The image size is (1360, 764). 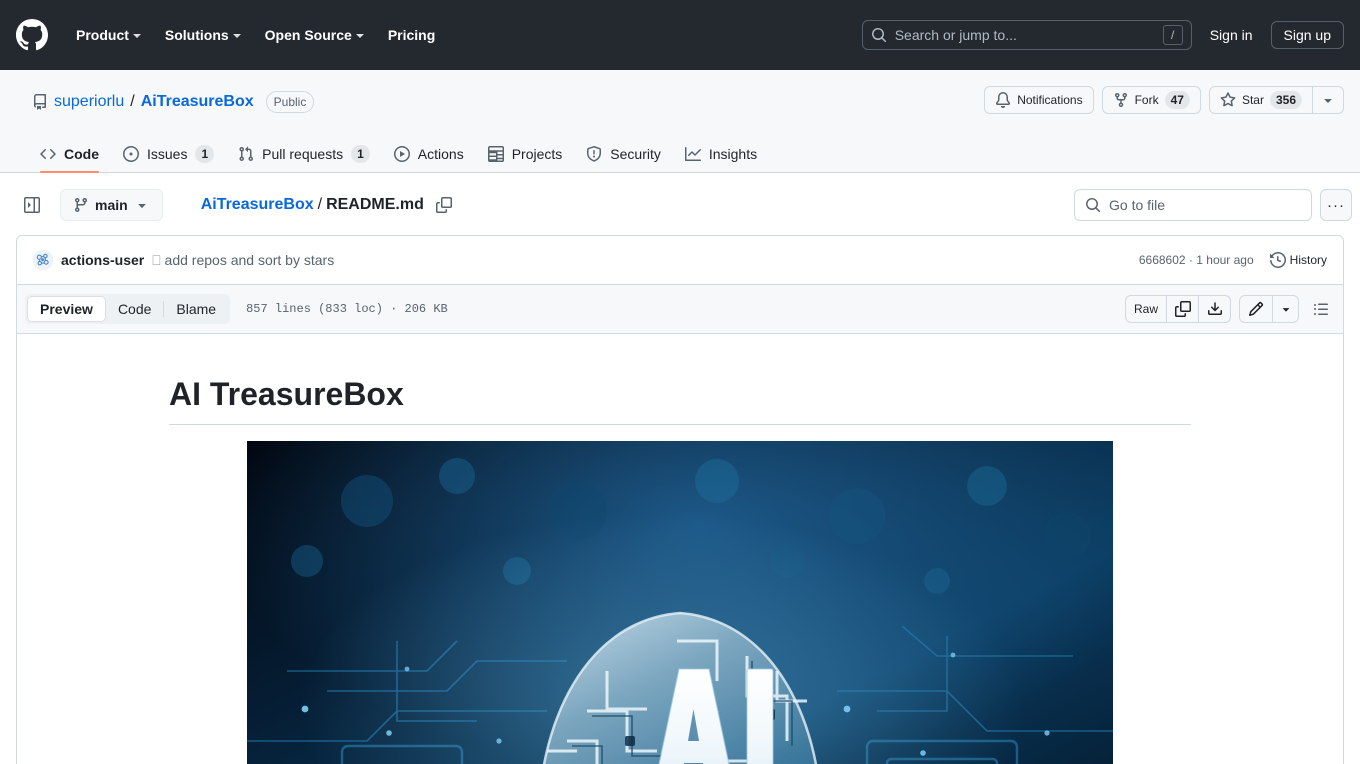 I want to click on repo-visibility-badge: Public, so click(x=290, y=102).